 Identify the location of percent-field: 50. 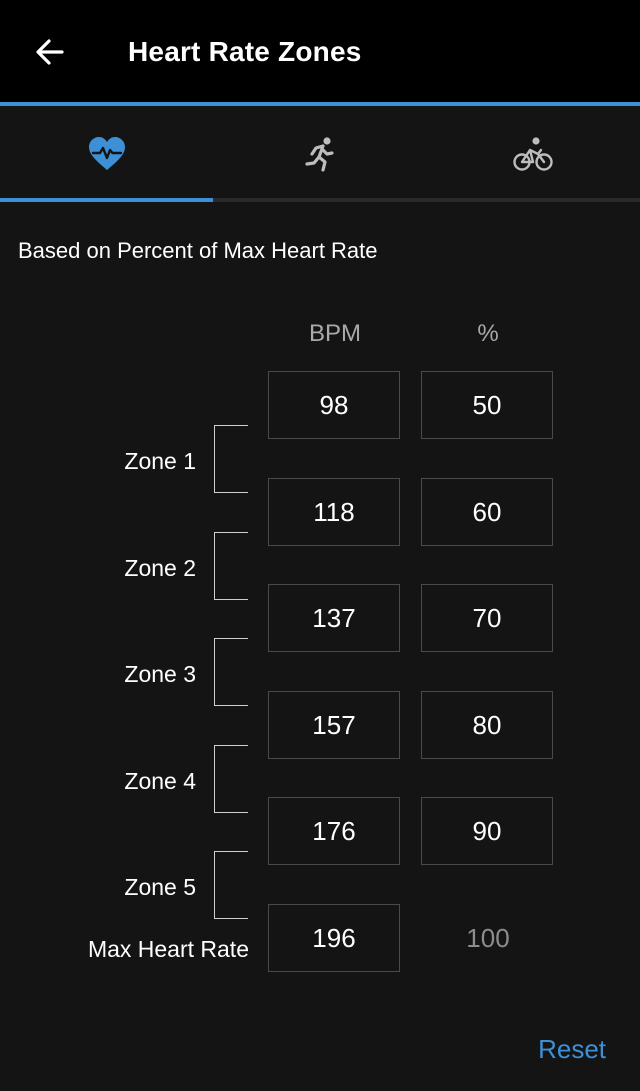
(487, 405).